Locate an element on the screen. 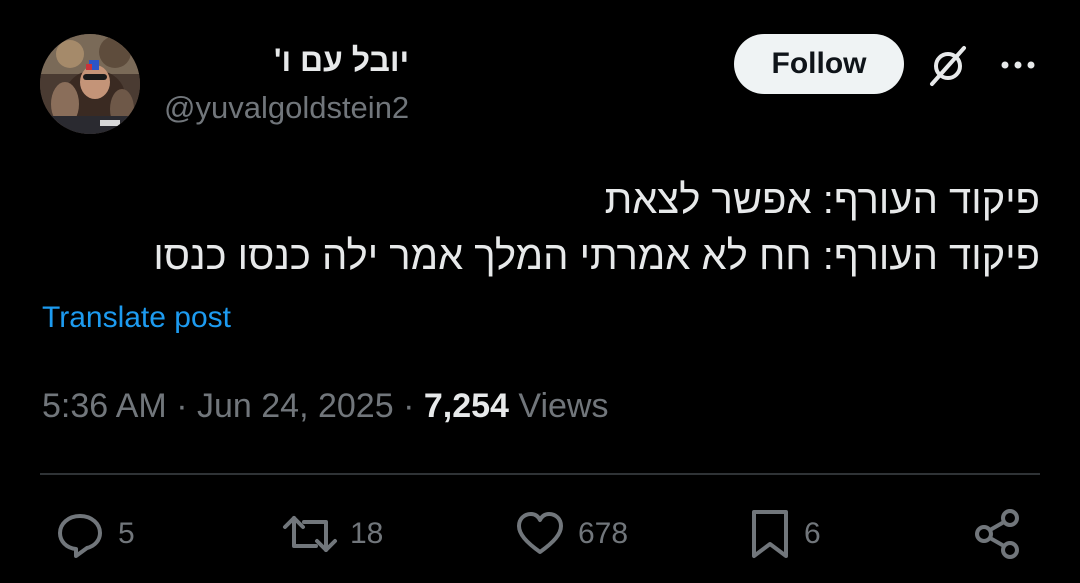 This screenshot has height=583, width=1080. like-count: 678 is located at coordinates (603, 533).